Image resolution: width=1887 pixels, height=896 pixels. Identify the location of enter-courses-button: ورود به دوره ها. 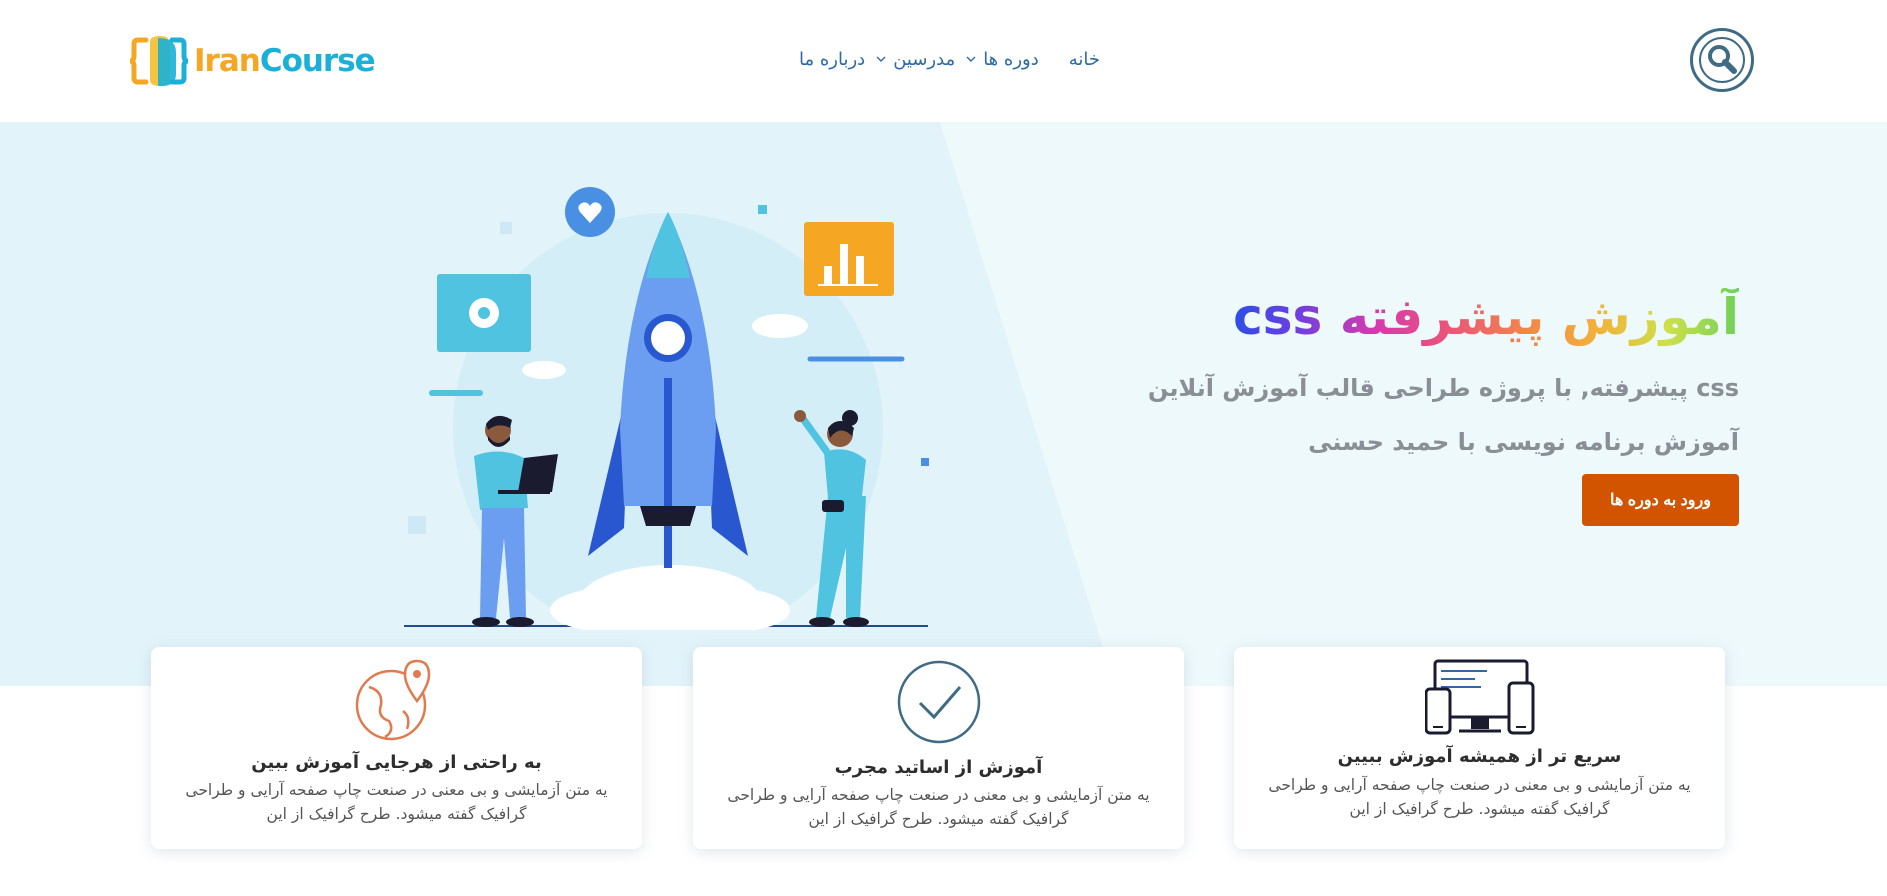
(1660, 500).